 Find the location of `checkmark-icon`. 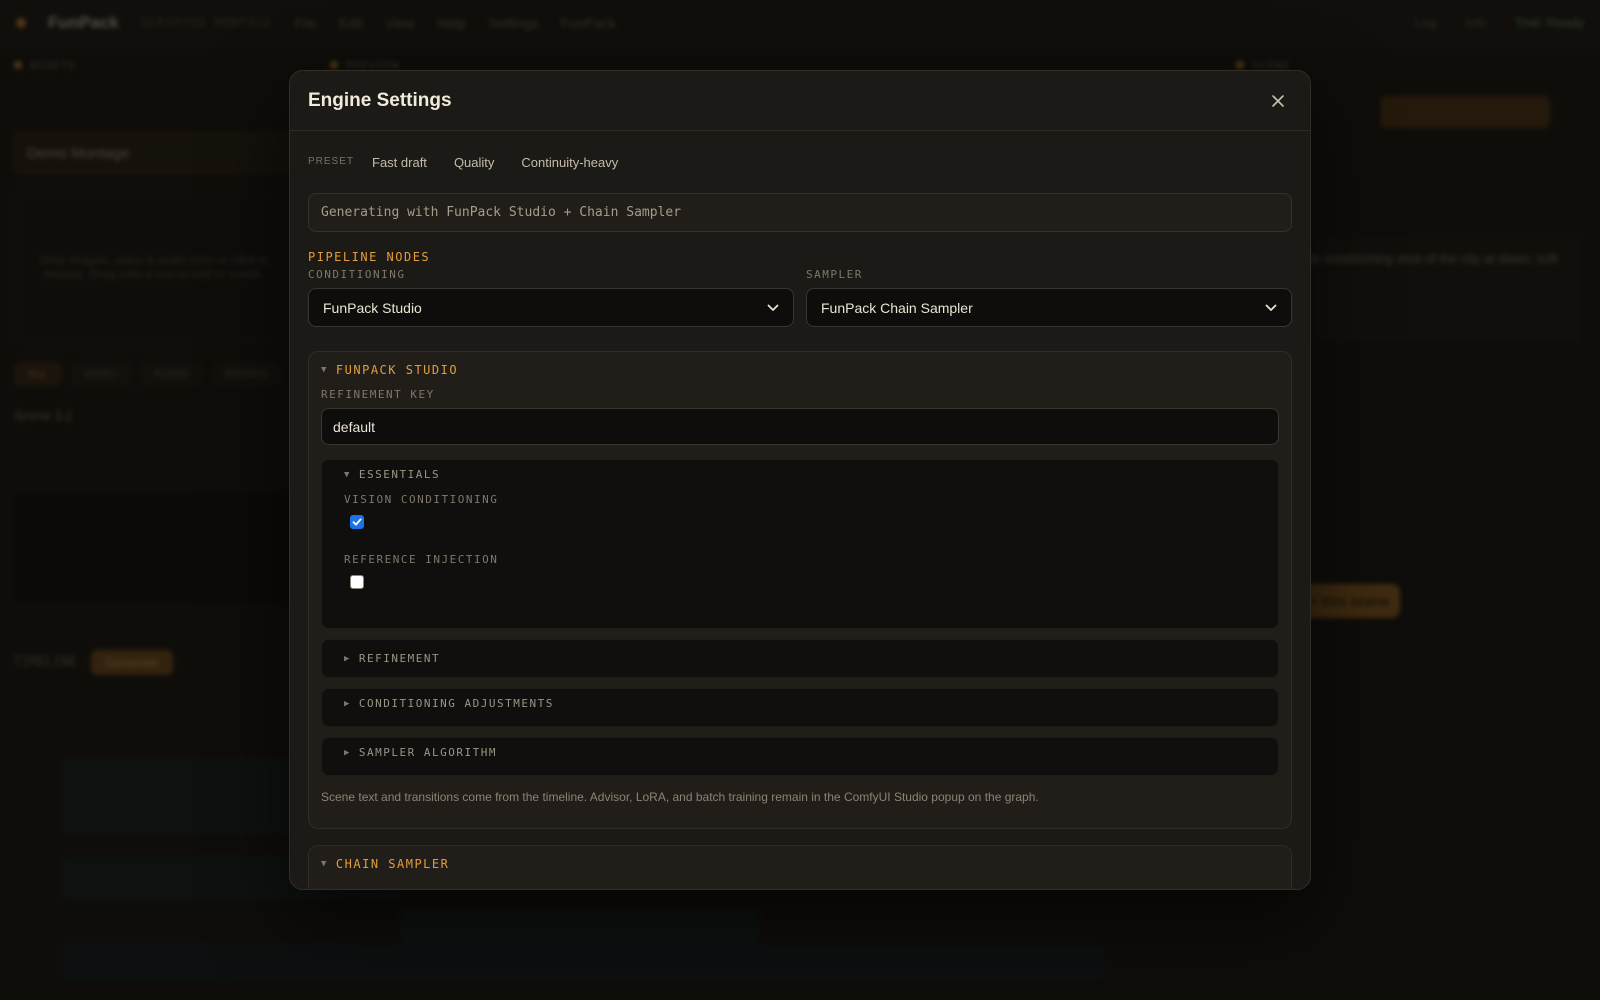

checkmark-icon is located at coordinates (357, 522).